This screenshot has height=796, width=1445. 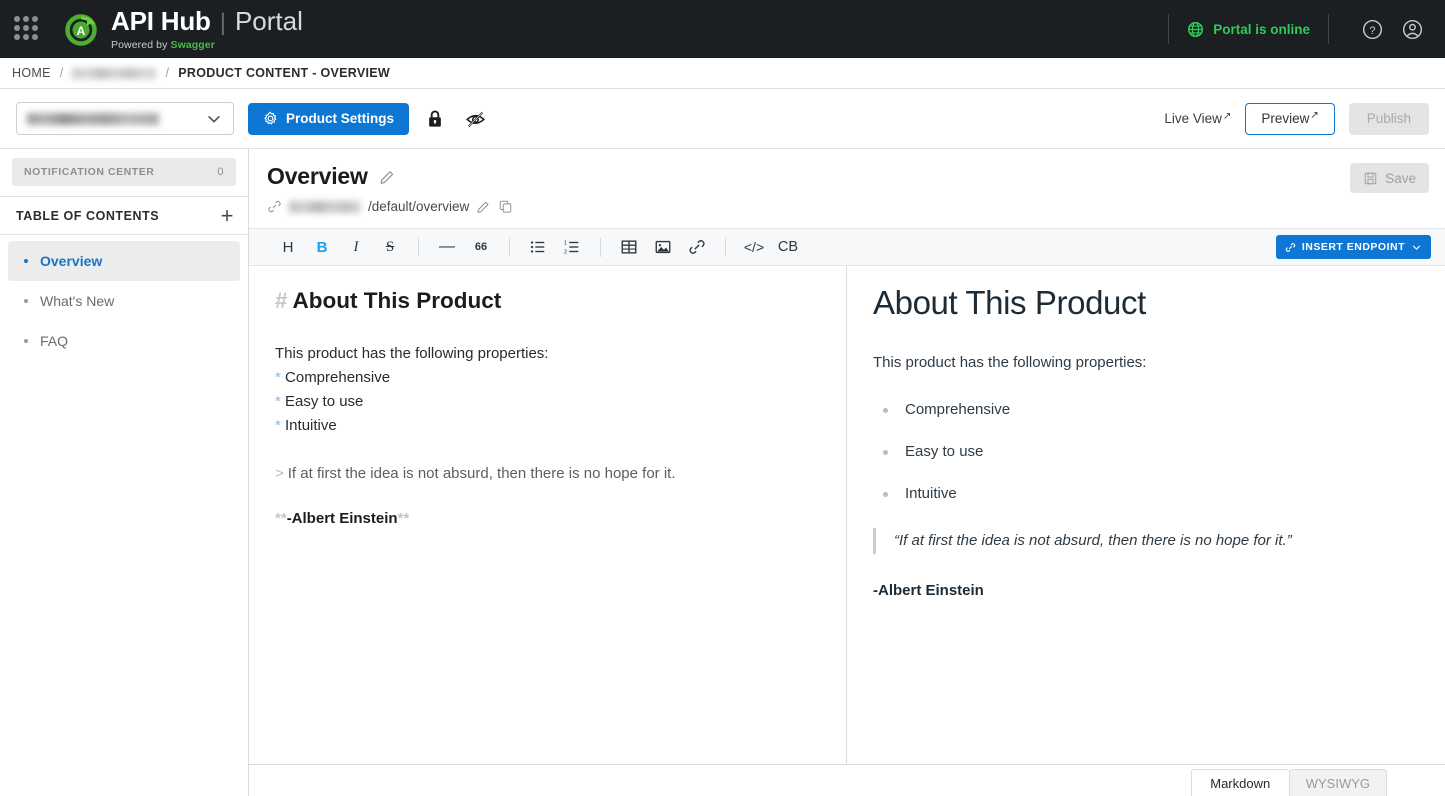 What do you see at coordinates (1416, 247) in the screenshot?
I see `insert-endpoint-chevron-down-icon` at bounding box center [1416, 247].